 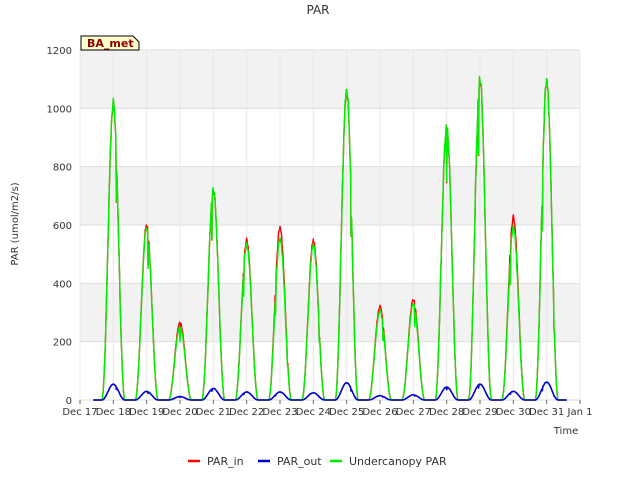 I want to click on badge-label: BA_met, so click(x=110, y=43).